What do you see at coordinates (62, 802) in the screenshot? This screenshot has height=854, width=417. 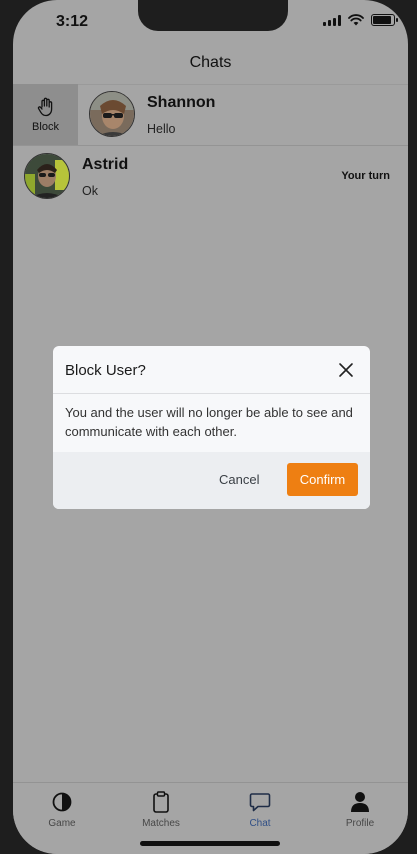 I see `game-icon` at bounding box center [62, 802].